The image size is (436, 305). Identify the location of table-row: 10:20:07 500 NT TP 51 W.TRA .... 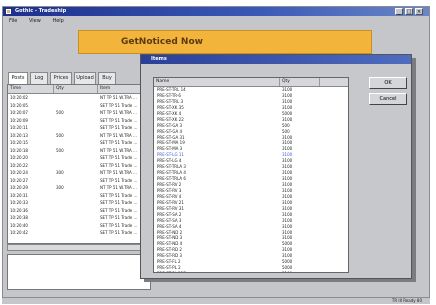
(79, 113).